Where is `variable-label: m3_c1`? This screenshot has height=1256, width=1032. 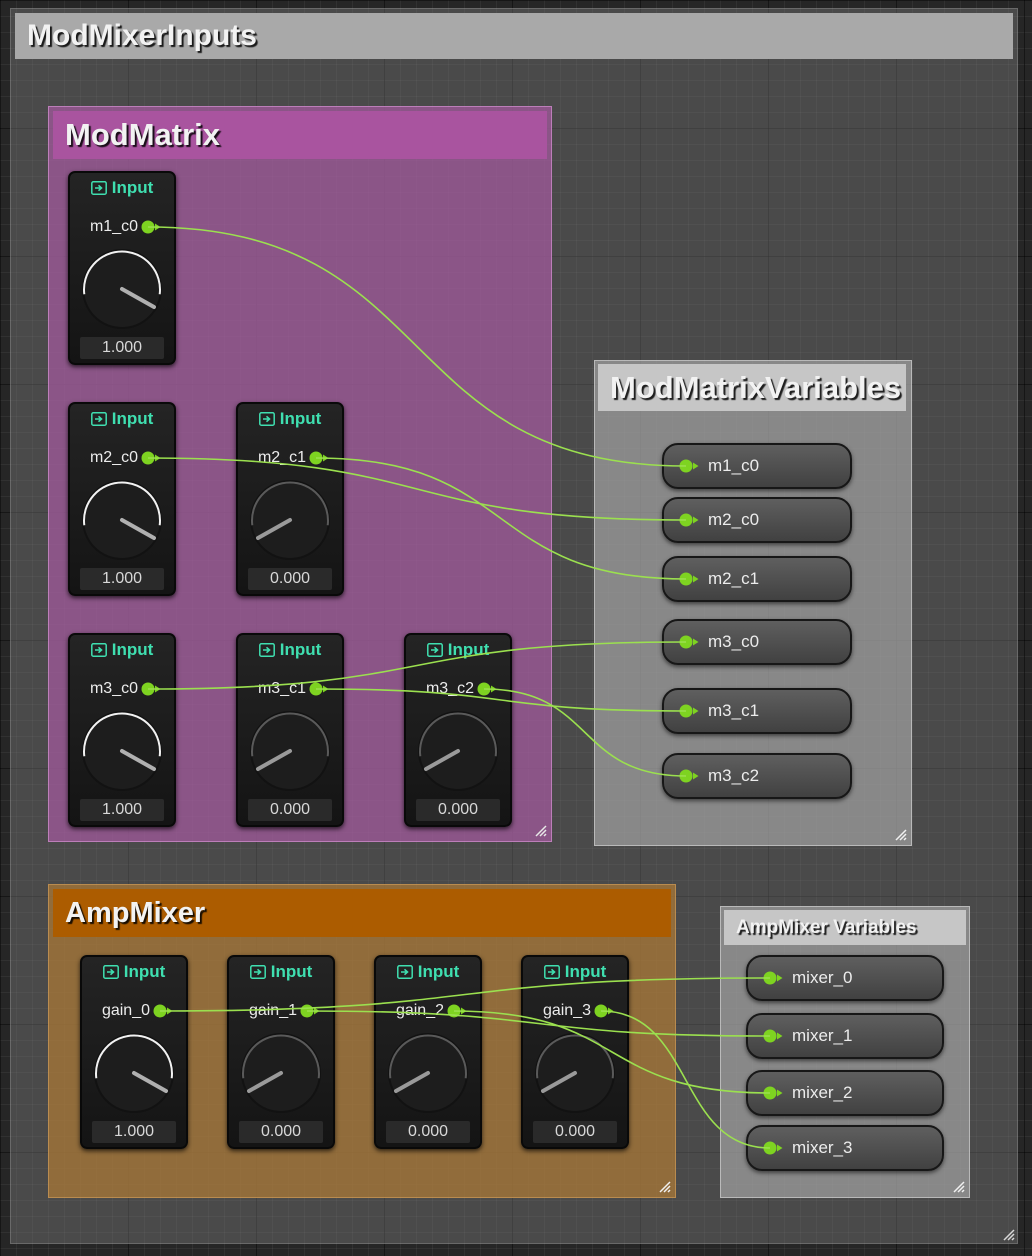 variable-label: m3_c1 is located at coordinates (734, 710).